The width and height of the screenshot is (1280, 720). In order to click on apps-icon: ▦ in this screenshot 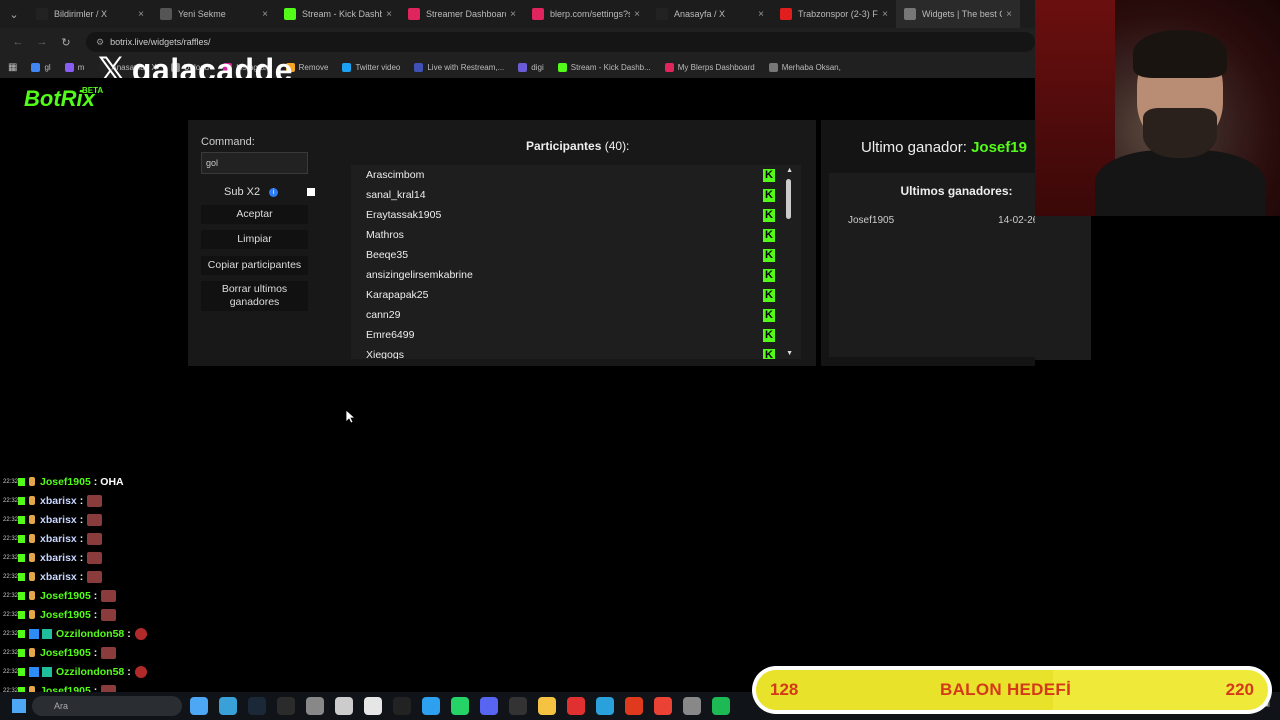, I will do `click(12, 67)`.